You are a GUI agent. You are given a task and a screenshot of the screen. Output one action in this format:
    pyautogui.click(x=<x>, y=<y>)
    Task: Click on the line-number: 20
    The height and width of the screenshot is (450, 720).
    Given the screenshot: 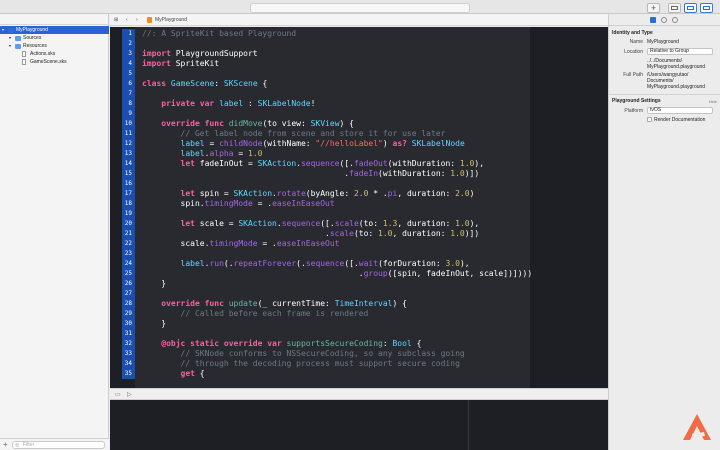 What is the action you would take?
    pyautogui.click(x=122, y=224)
    